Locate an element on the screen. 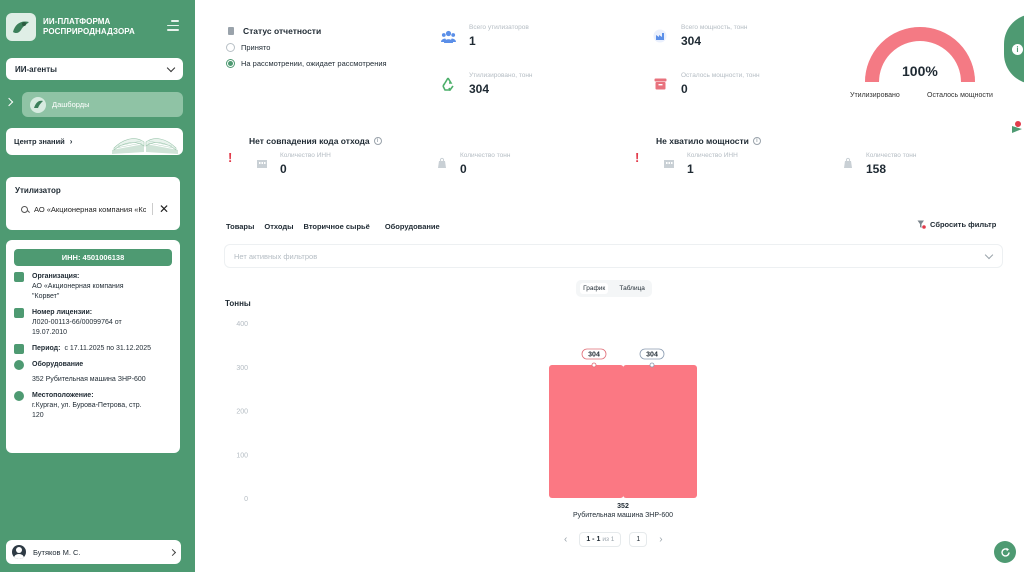  status-option-accepted: Принято is located at coordinates (248, 47).